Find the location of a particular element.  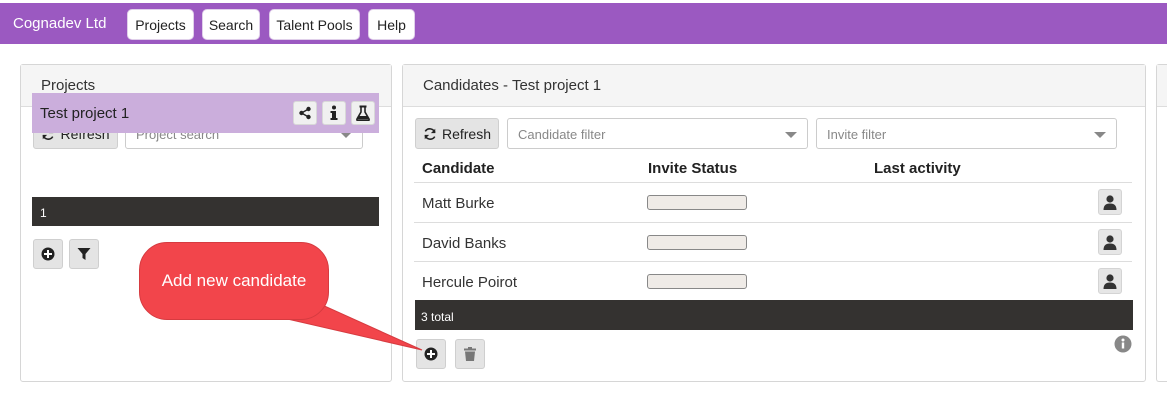

add-project-button is located at coordinates (48, 254).